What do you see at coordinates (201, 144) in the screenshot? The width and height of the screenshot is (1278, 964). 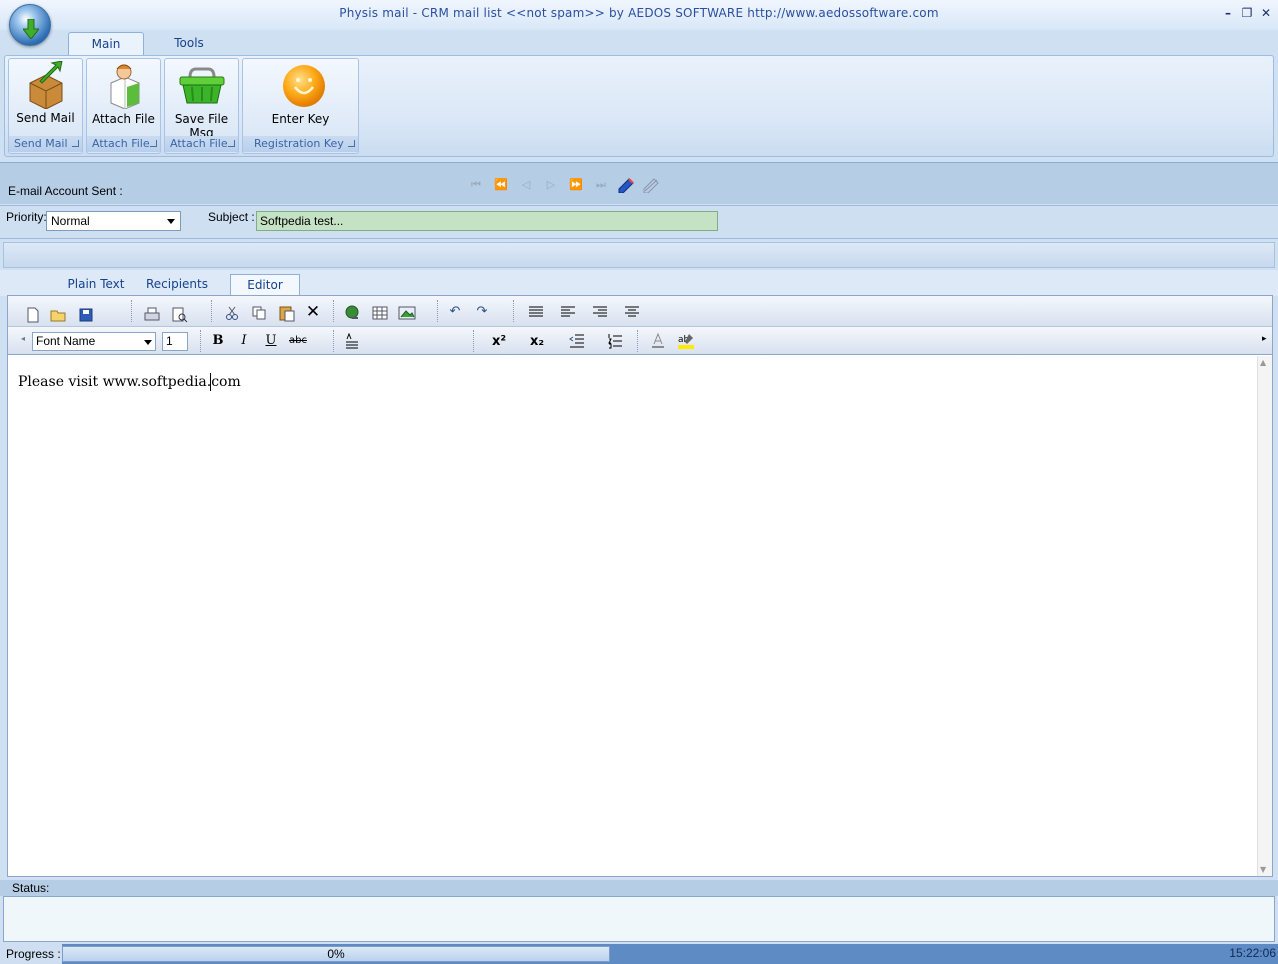 I see `save-file-msg-caption: Attach File` at bounding box center [201, 144].